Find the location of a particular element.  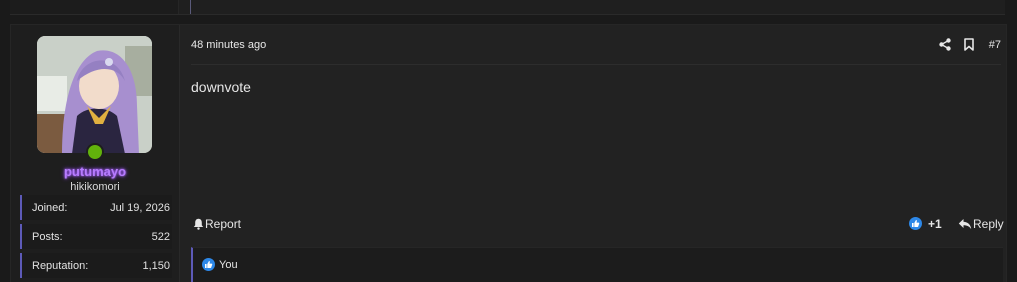

stat-reputation: Reputation: 1,150 is located at coordinates (96, 265).